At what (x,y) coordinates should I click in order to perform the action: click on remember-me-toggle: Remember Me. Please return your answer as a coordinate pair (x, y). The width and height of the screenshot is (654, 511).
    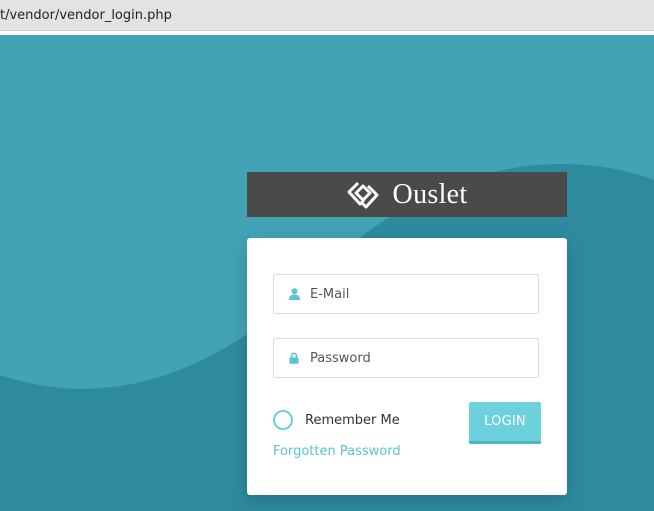
    Looking at the image, I should click on (336, 420).